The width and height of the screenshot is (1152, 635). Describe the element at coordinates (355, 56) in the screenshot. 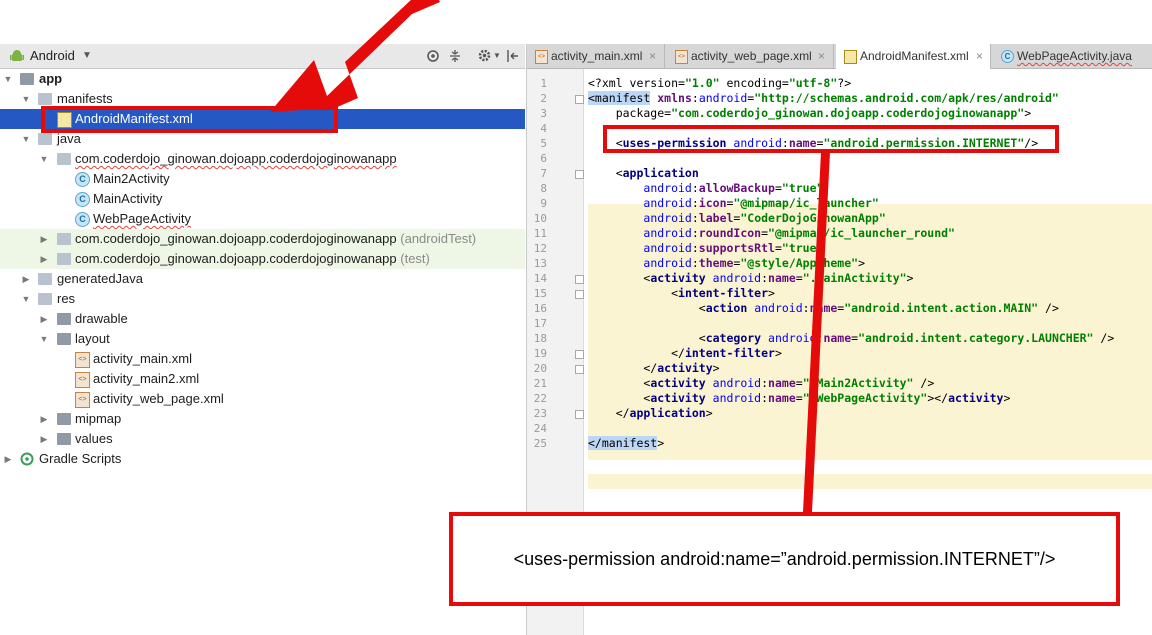

I see `red-arrow-icon` at that location.